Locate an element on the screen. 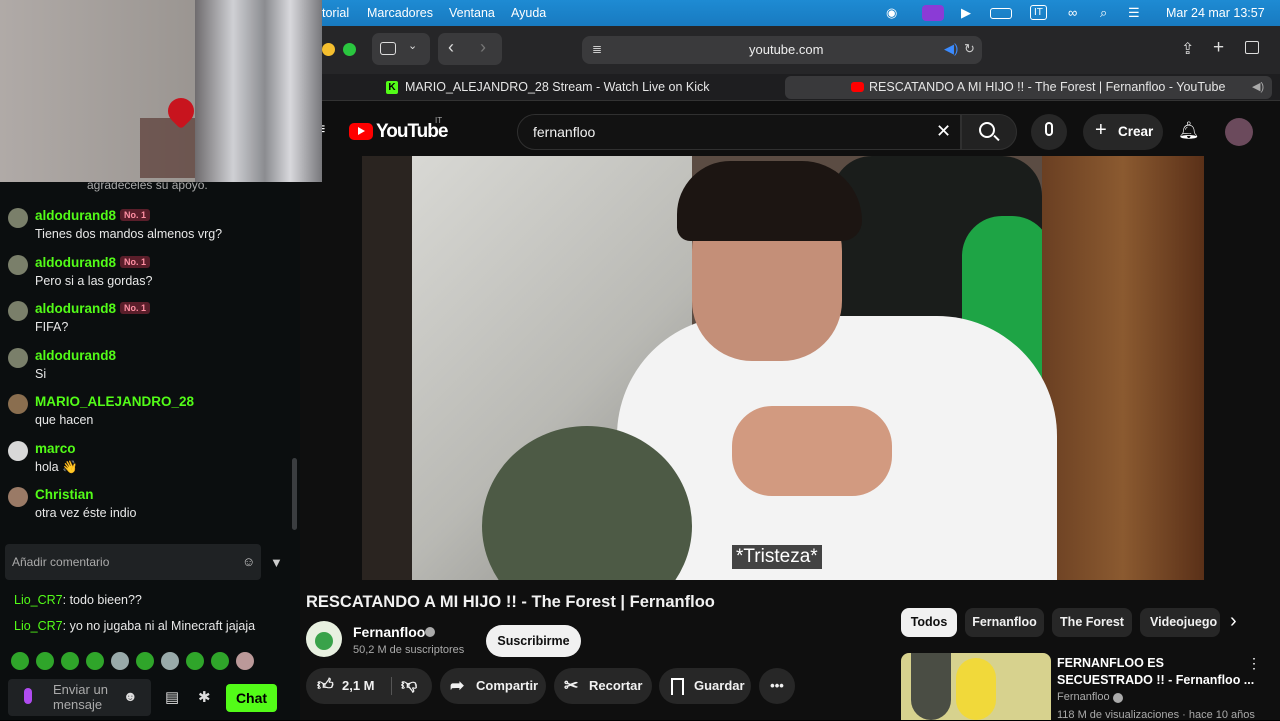 The width and height of the screenshot is (1280, 721). share-button: ➦ Compartir is located at coordinates (493, 686).